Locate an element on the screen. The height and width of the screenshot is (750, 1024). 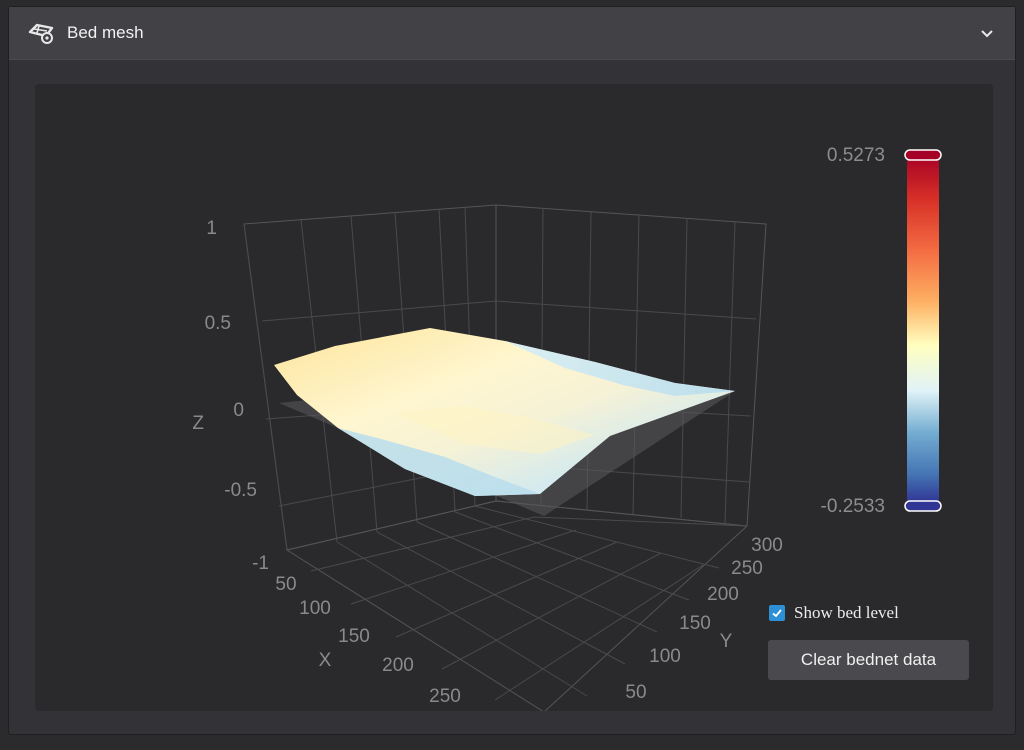
x-tick-100: 100 is located at coordinates (315, 608).